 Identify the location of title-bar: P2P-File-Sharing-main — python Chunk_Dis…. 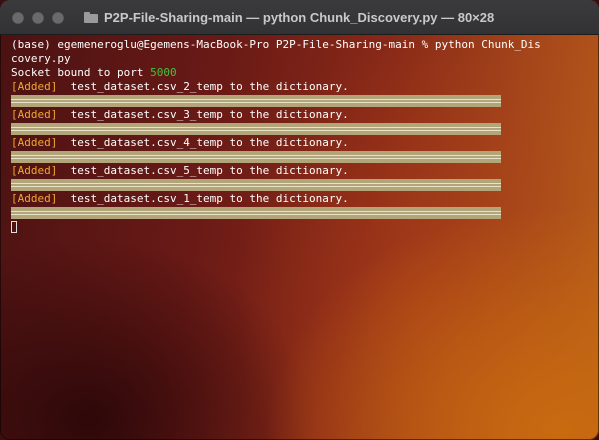
(299, 17).